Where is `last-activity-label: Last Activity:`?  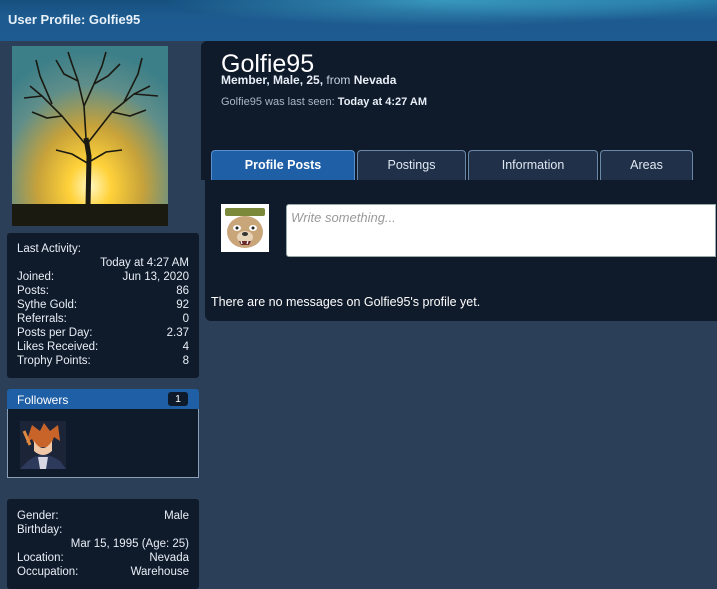
last-activity-label: Last Activity: is located at coordinates (49, 249).